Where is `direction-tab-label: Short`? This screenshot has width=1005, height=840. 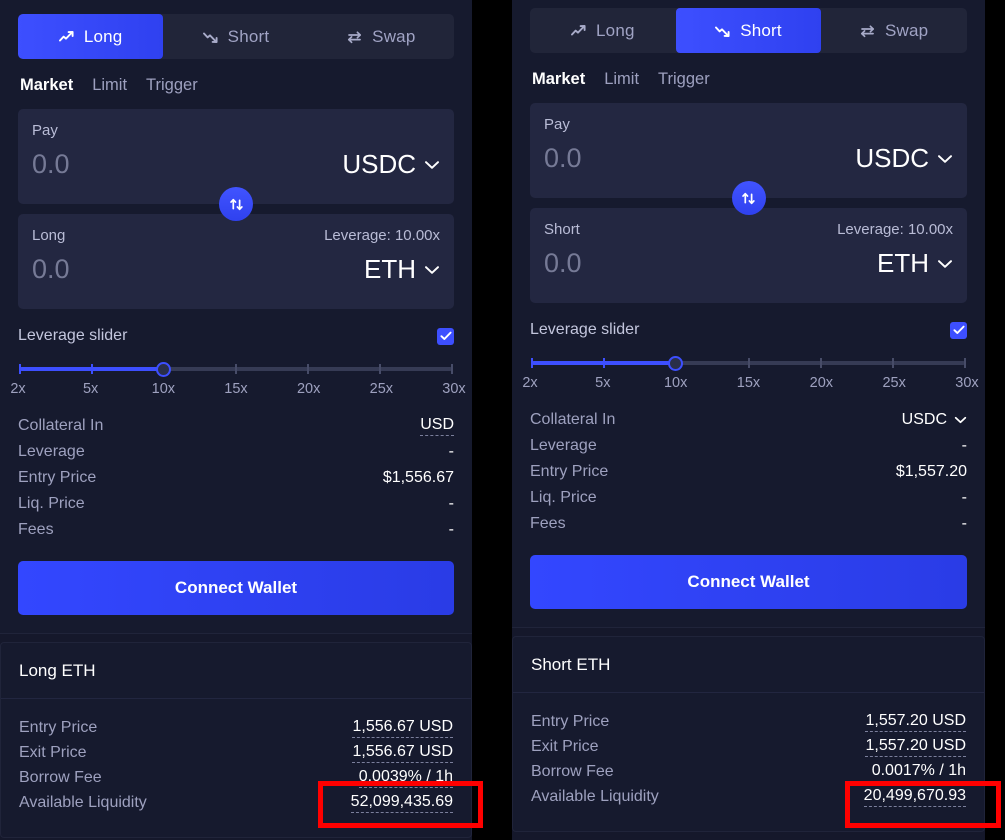 direction-tab-label: Short is located at coordinates (248, 36).